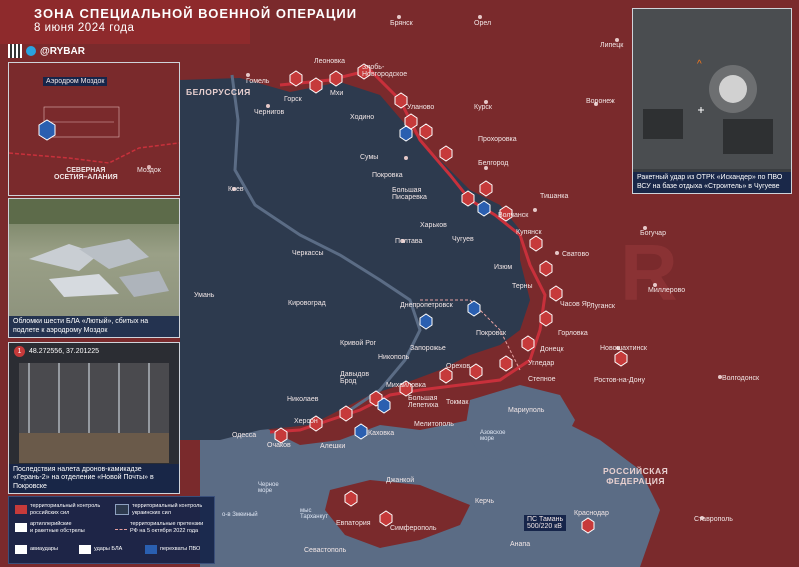 Image resolution: width=799 pixels, height=567 pixels. Describe the element at coordinates (409, 241) in the screenshot. I see `city-label: Полтава` at that location.